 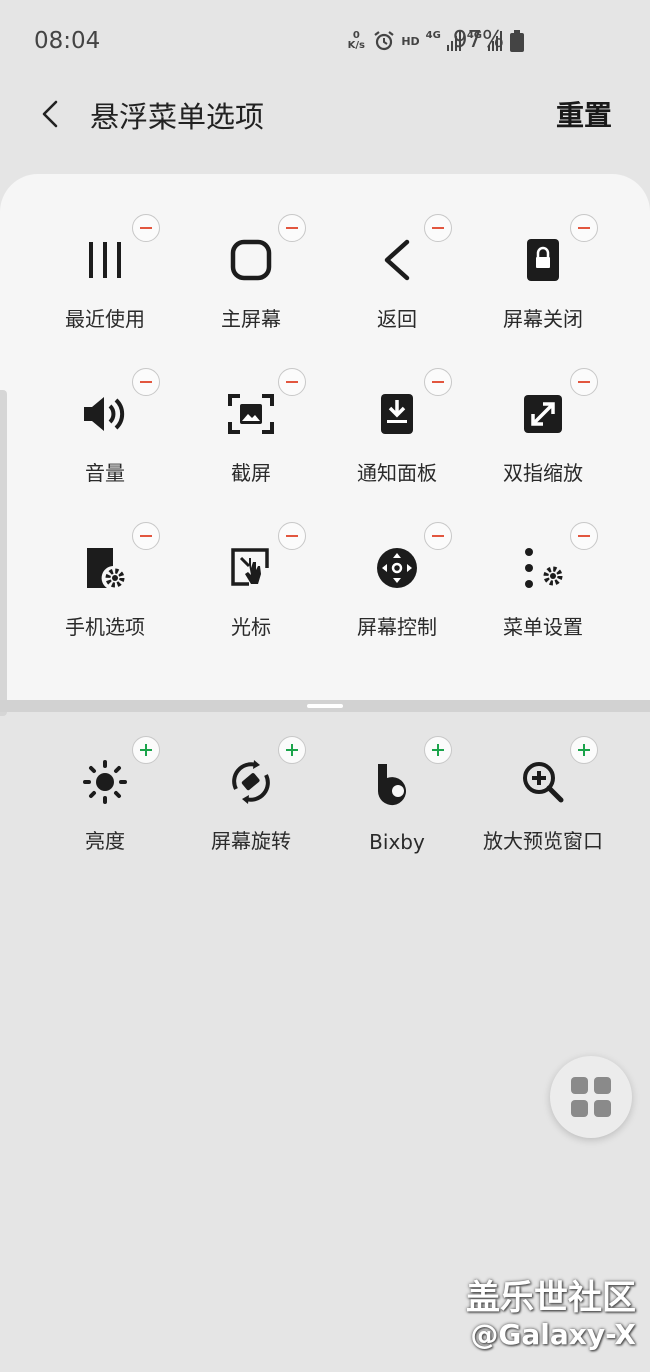 I want to click on reset-button: 重置, so click(x=584, y=114).